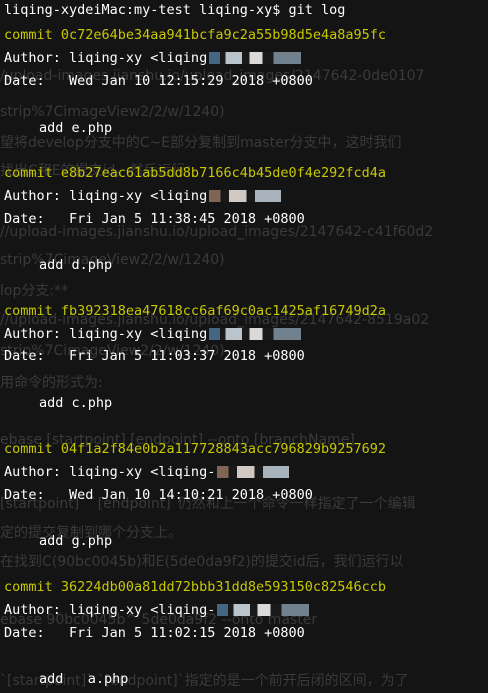 This screenshot has height=693, width=488. Describe the element at coordinates (154, 219) in the screenshot. I see `commit-date: Date: Fri Jan 5 11:38:45 2018 +0800` at that location.